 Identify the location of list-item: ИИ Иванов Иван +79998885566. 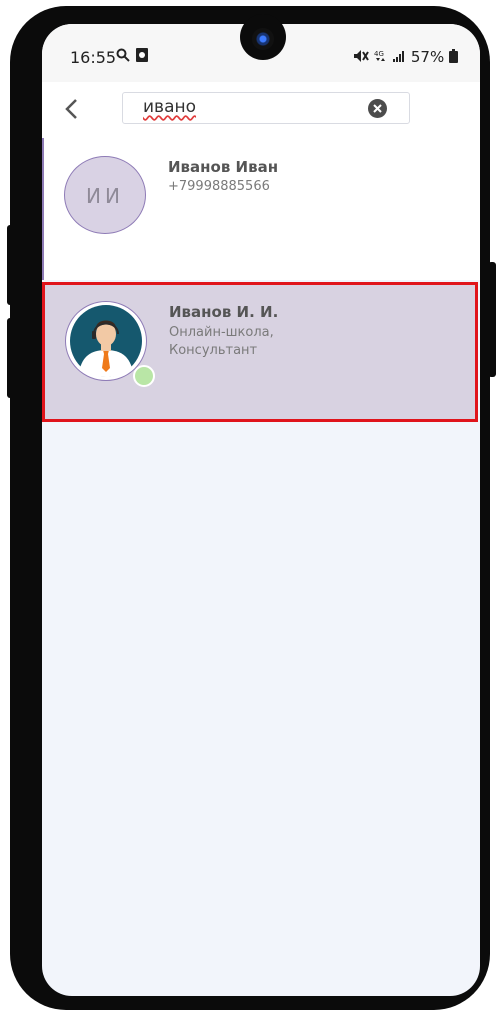
(261, 209).